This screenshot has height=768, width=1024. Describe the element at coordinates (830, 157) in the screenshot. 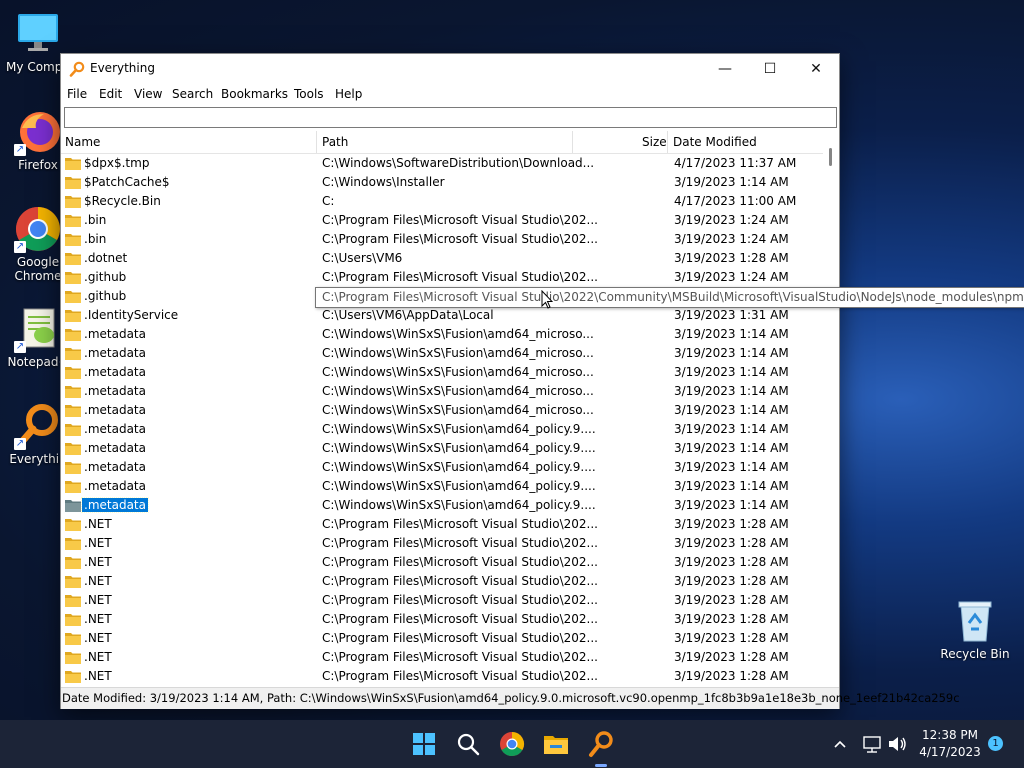

I see `scrollbar-thumb` at that location.